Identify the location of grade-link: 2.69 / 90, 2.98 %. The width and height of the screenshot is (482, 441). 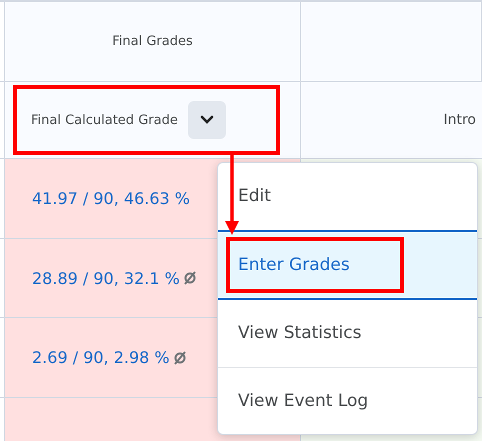
(101, 357).